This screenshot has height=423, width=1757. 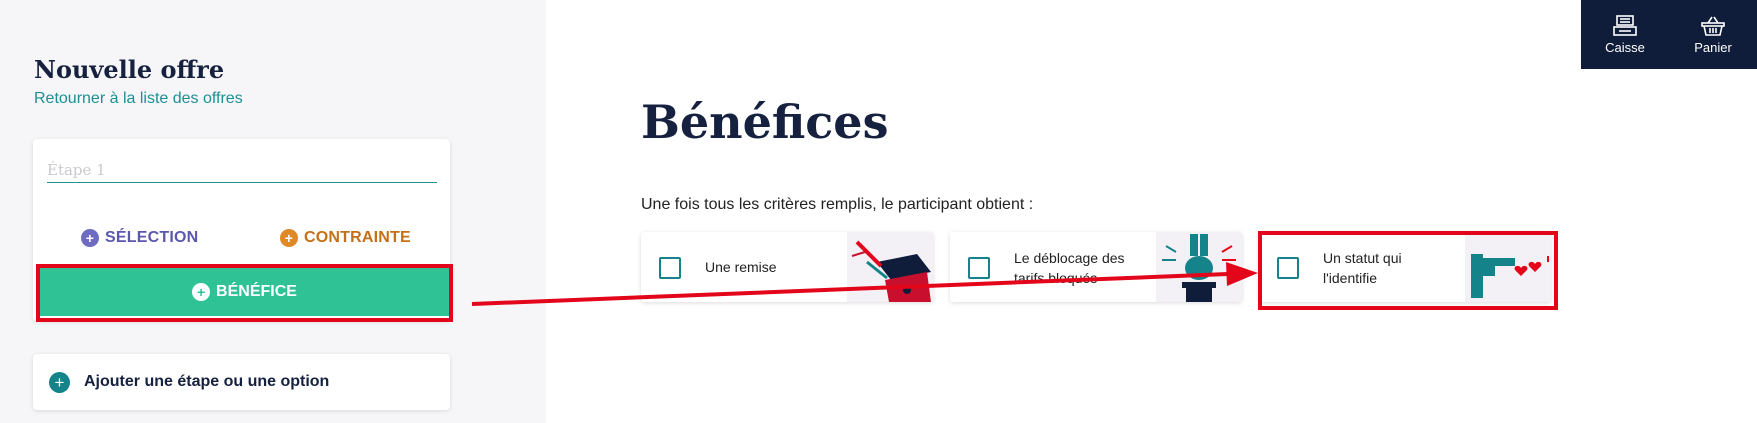 I want to click on panier-label: Panier, so click(x=1713, y=47).